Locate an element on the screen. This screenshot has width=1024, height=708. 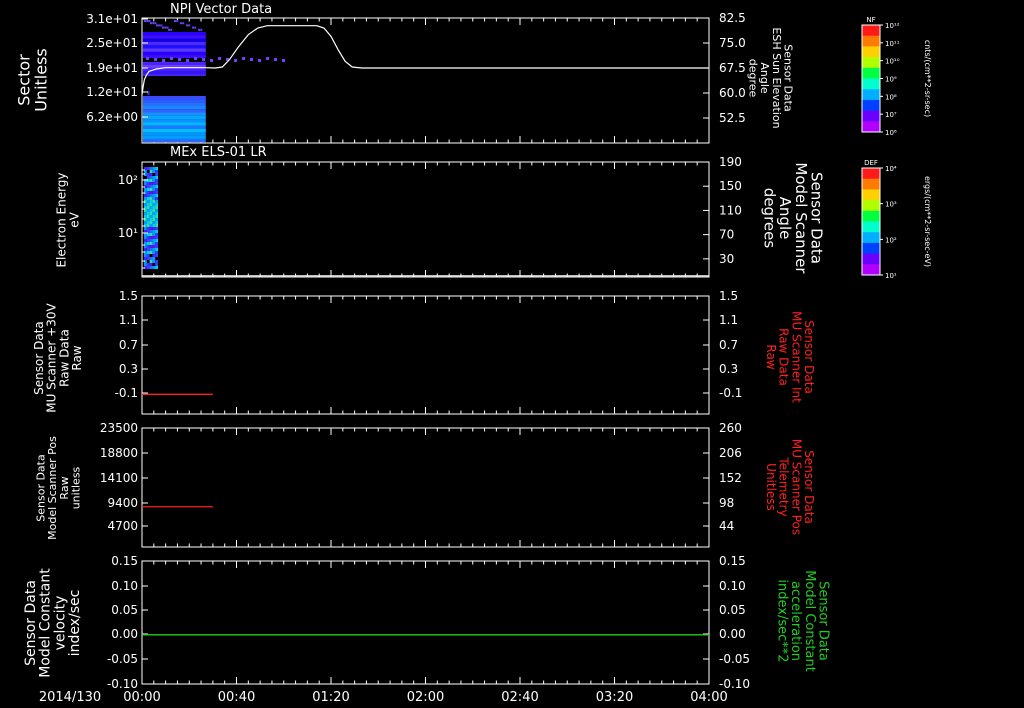
y-tick-label: 0.10 is located at coordinates (124, 586).